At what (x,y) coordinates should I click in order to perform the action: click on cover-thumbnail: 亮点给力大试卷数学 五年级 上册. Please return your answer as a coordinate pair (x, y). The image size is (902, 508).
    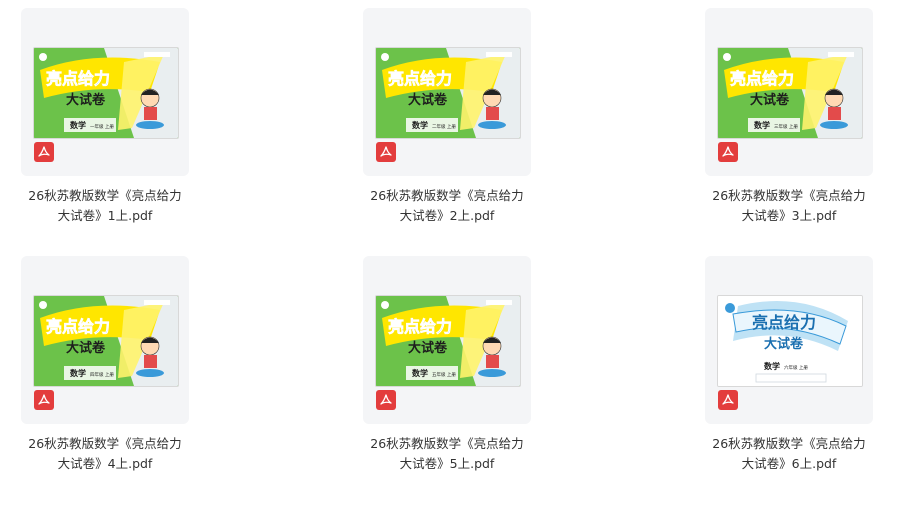
    Looking at the image, I should click on (448, 341).